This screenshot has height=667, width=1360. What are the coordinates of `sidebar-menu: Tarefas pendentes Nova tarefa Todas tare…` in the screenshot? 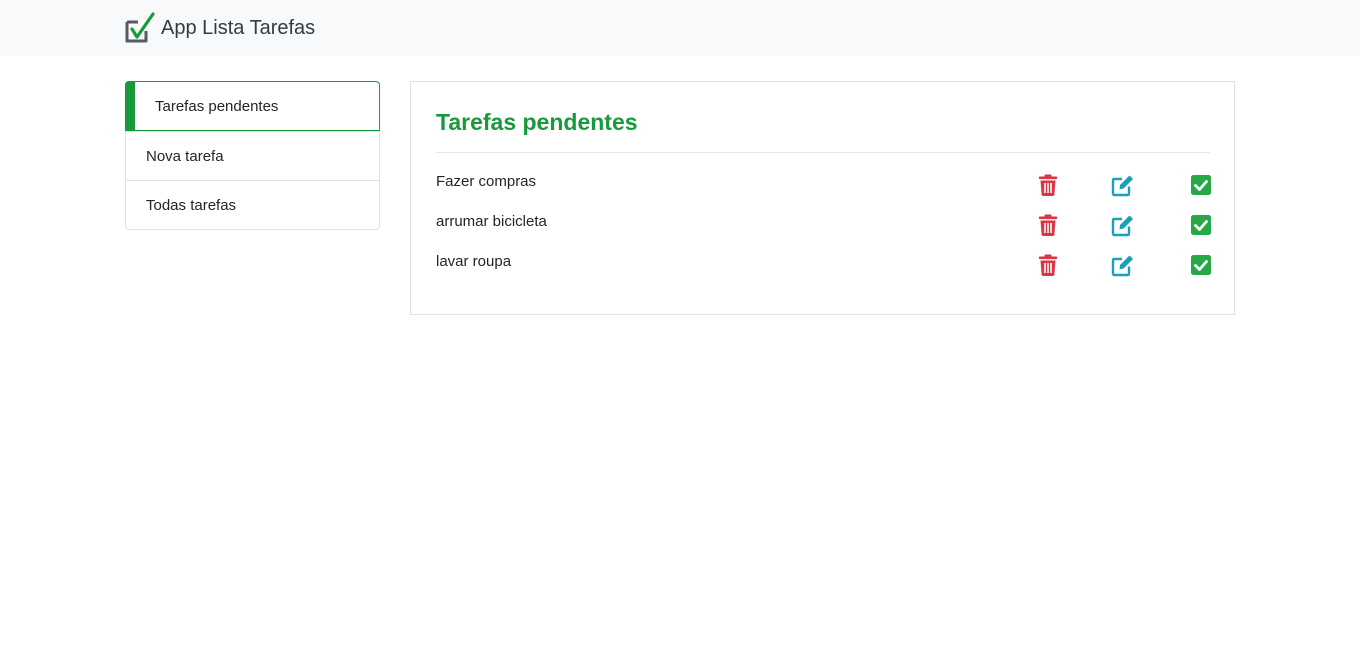 It's located at (252, 155).